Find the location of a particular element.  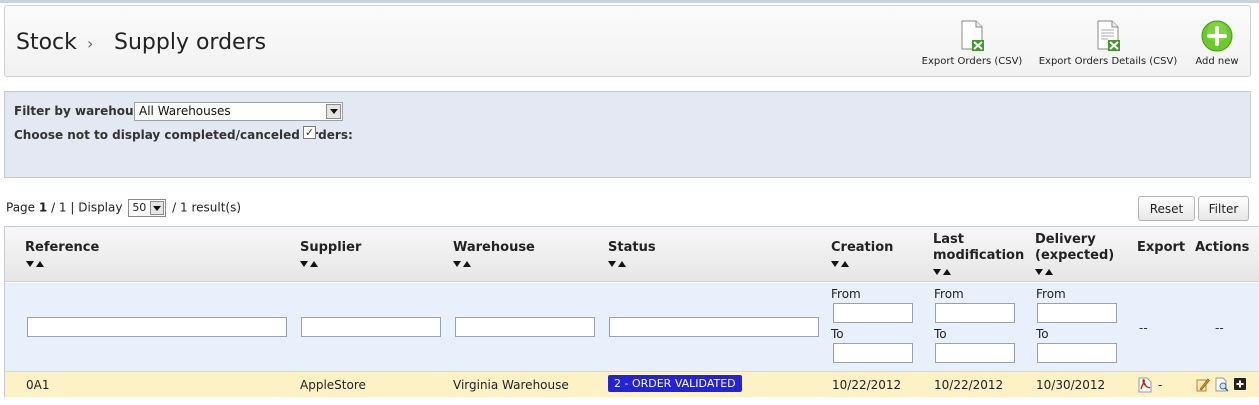

lastmod-from-label: From is located at coordinates (949, 294).